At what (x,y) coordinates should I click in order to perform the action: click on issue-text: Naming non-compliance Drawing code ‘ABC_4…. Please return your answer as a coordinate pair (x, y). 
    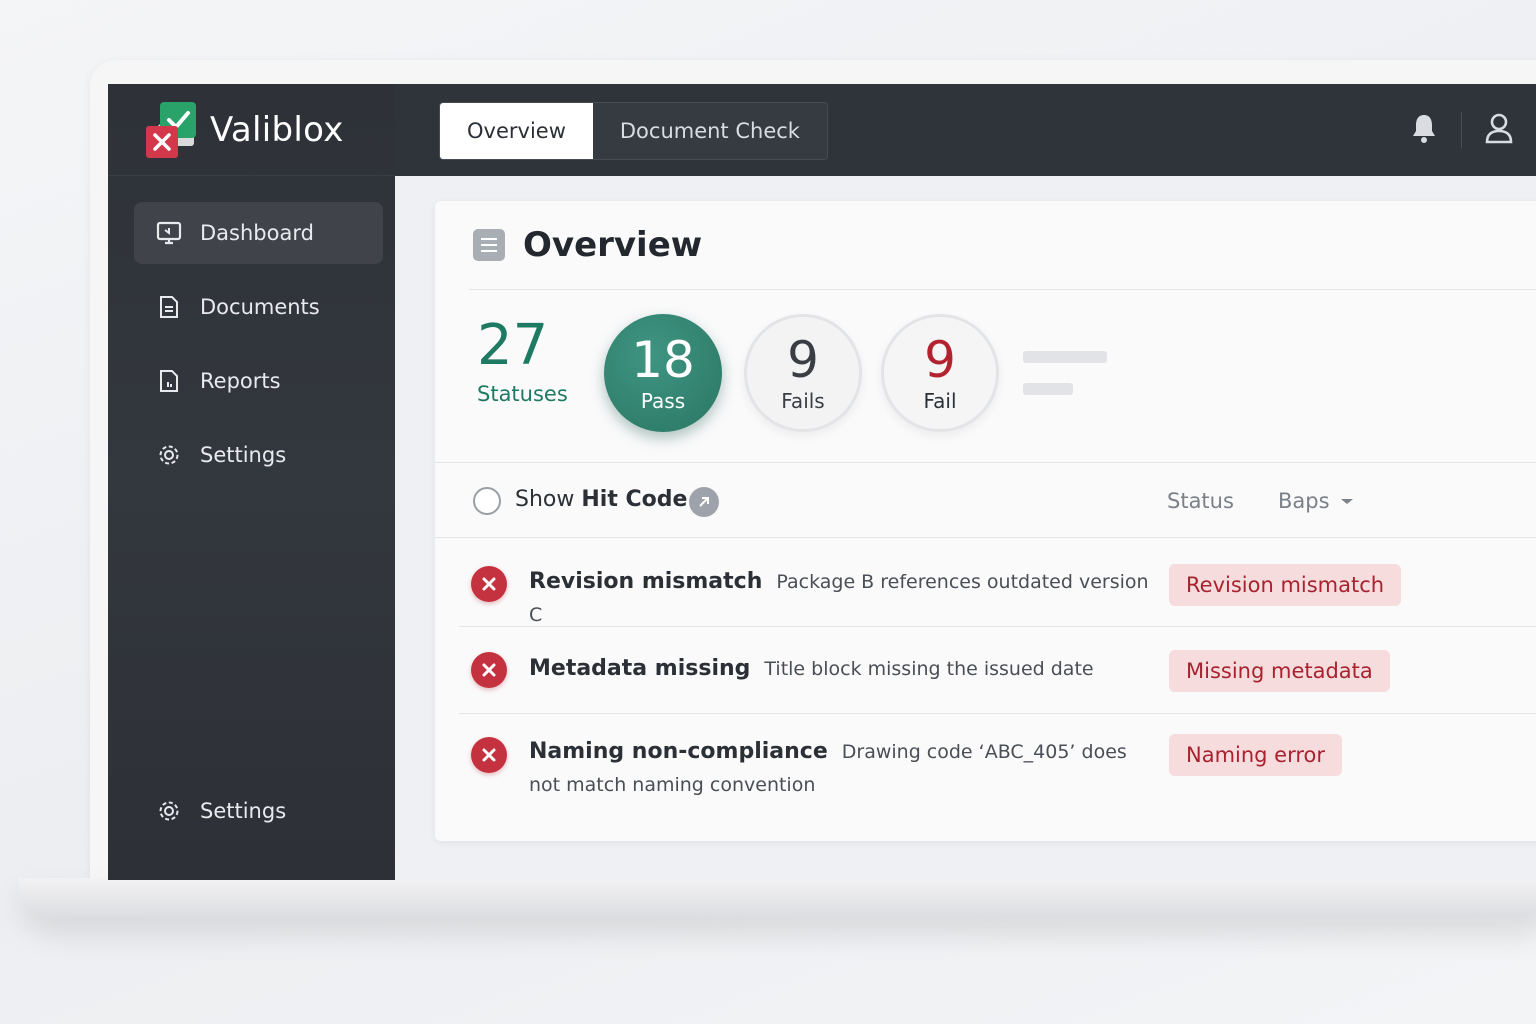
    Looking at the image, I should click on (834, 769).